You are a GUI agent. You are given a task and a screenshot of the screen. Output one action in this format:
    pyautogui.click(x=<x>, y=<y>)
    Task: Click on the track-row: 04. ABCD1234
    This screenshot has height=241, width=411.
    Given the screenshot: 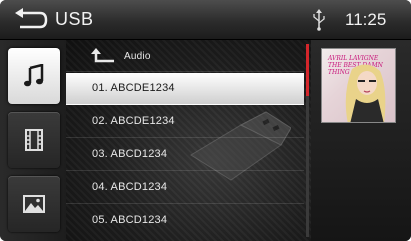 What is the action you would take?
    pyautogui.click(x=185, y=188)
    